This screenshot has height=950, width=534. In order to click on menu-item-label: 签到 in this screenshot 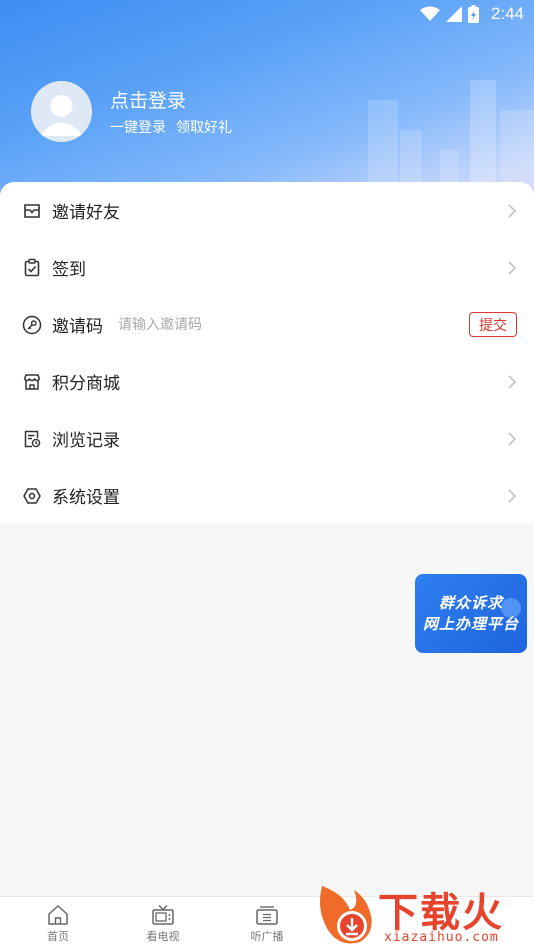, I will do `click(69, 270)`.